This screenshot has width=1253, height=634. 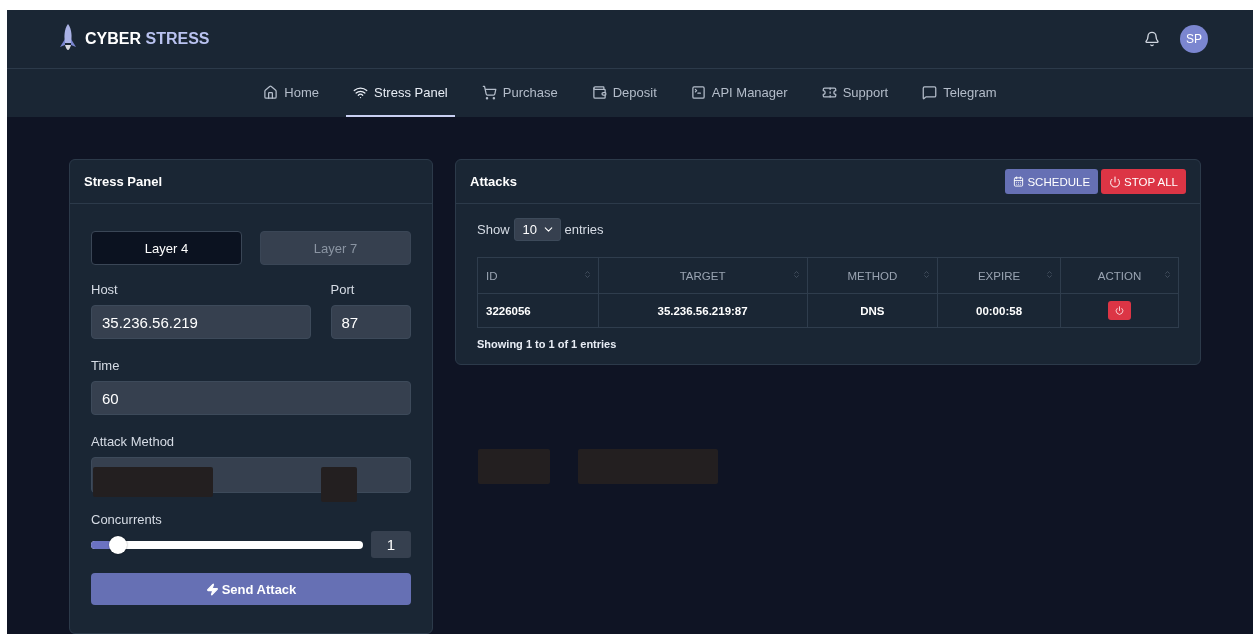 I want to click on concurrents-value: 1, so click(x=391, y=544).